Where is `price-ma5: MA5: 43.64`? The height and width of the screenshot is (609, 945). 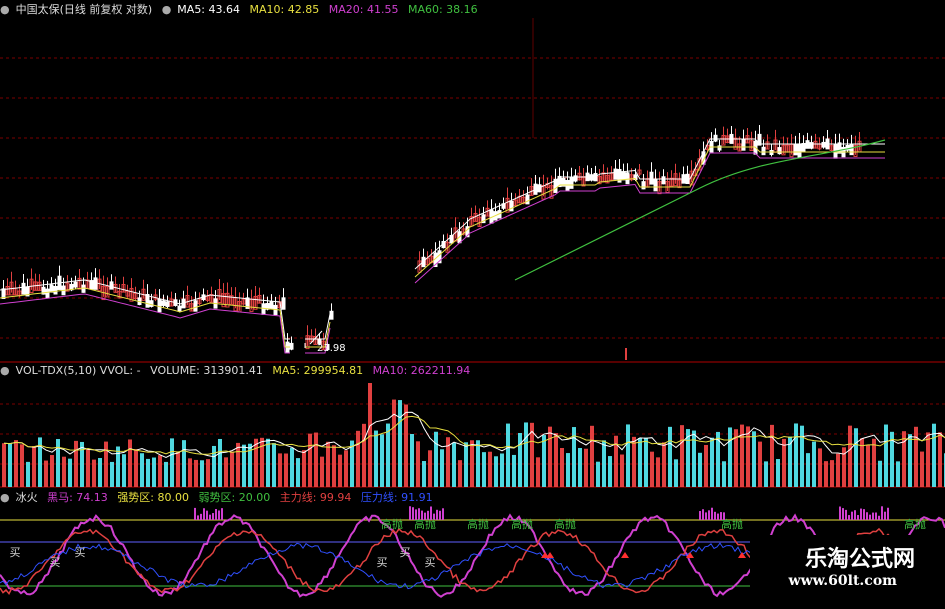 price-ma5: MA5: 43.64 is located at coordinates (209, 9).